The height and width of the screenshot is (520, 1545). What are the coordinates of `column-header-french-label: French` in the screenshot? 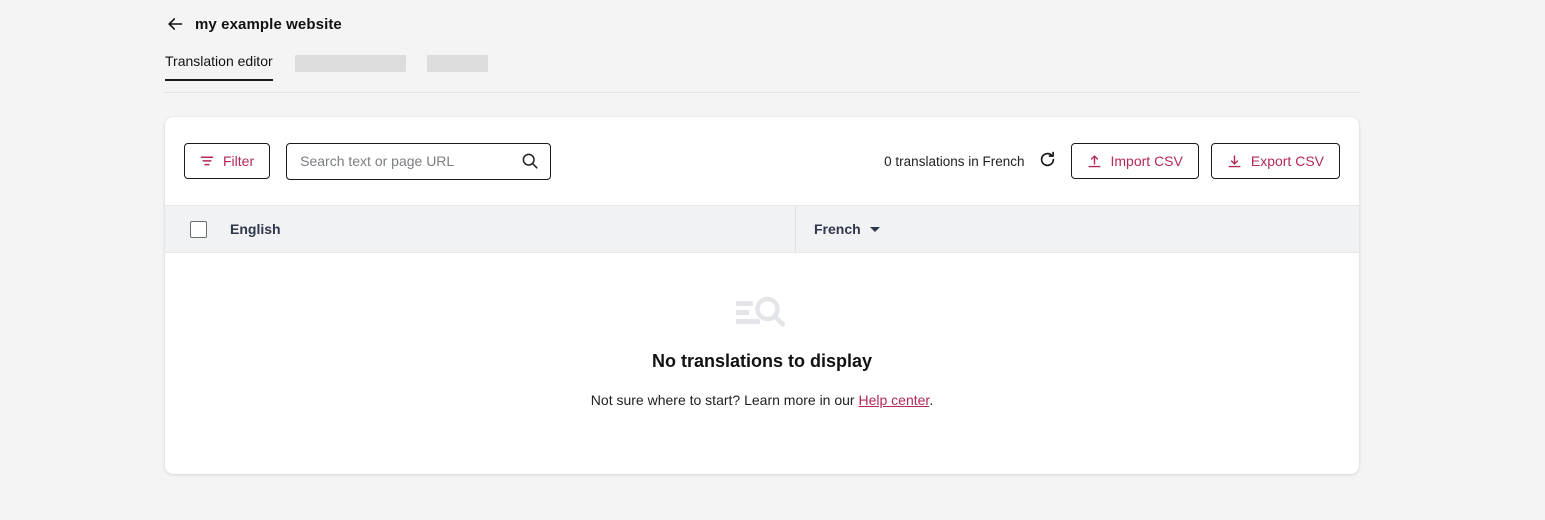 It's located at (837, 229).